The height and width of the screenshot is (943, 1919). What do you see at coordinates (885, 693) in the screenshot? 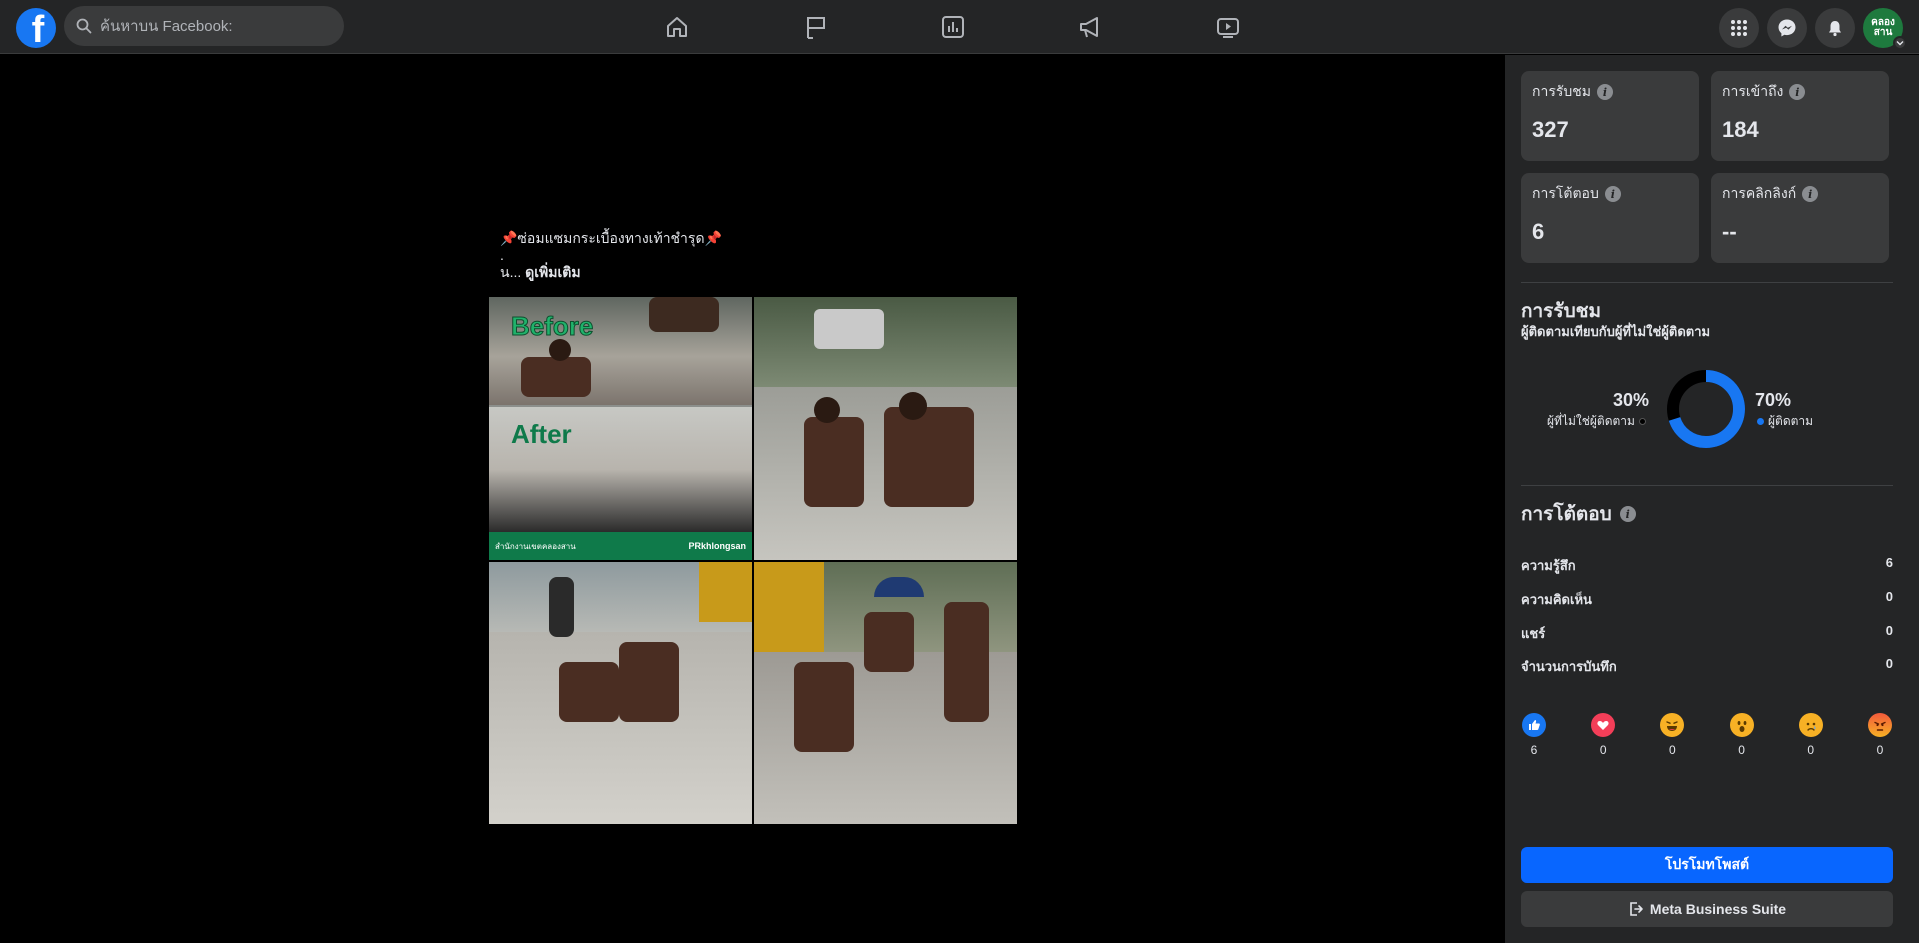
I see `photo-workers-group` at bounding box center [885, 693].